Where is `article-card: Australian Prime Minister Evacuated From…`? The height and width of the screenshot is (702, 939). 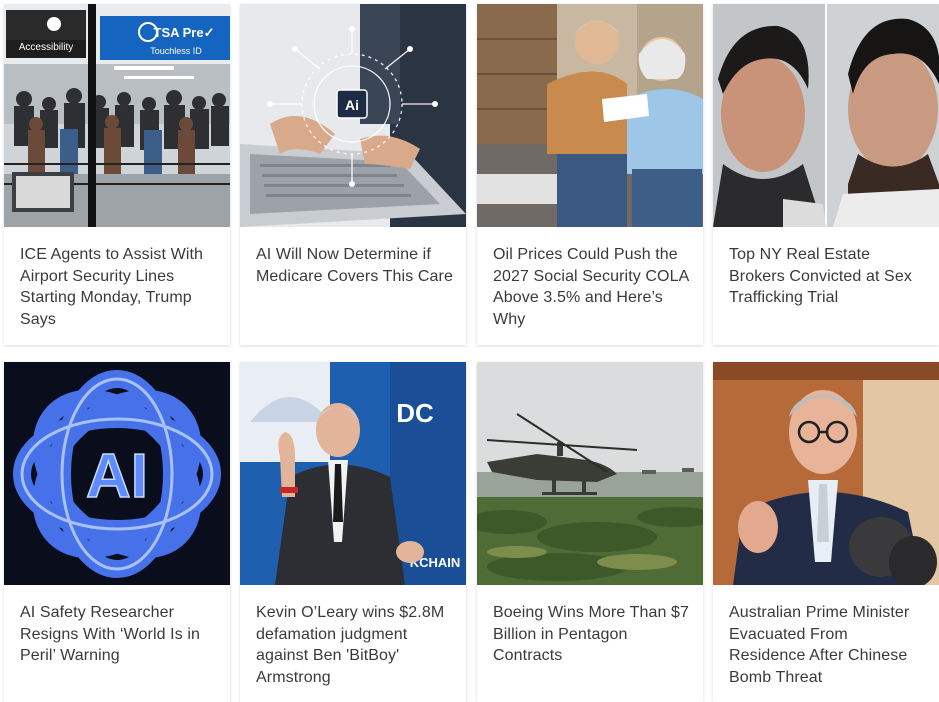 article-card: Australian Prime Minister Evacuated From… is located at coordinates (826, 532).